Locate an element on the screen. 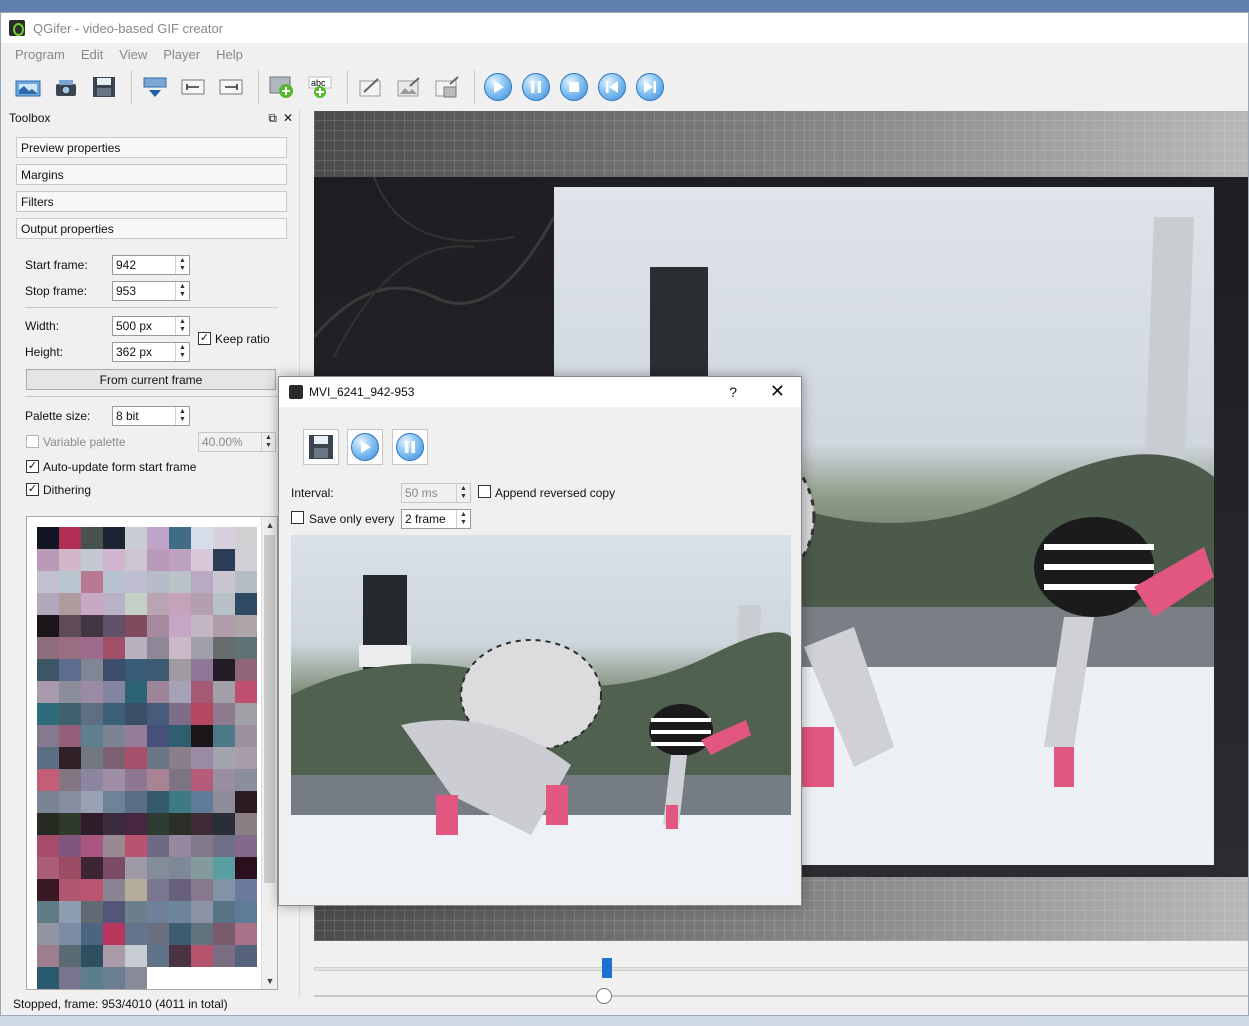  palette-scrollbar: ▲ ▼ is located at coordinates (269, 753).